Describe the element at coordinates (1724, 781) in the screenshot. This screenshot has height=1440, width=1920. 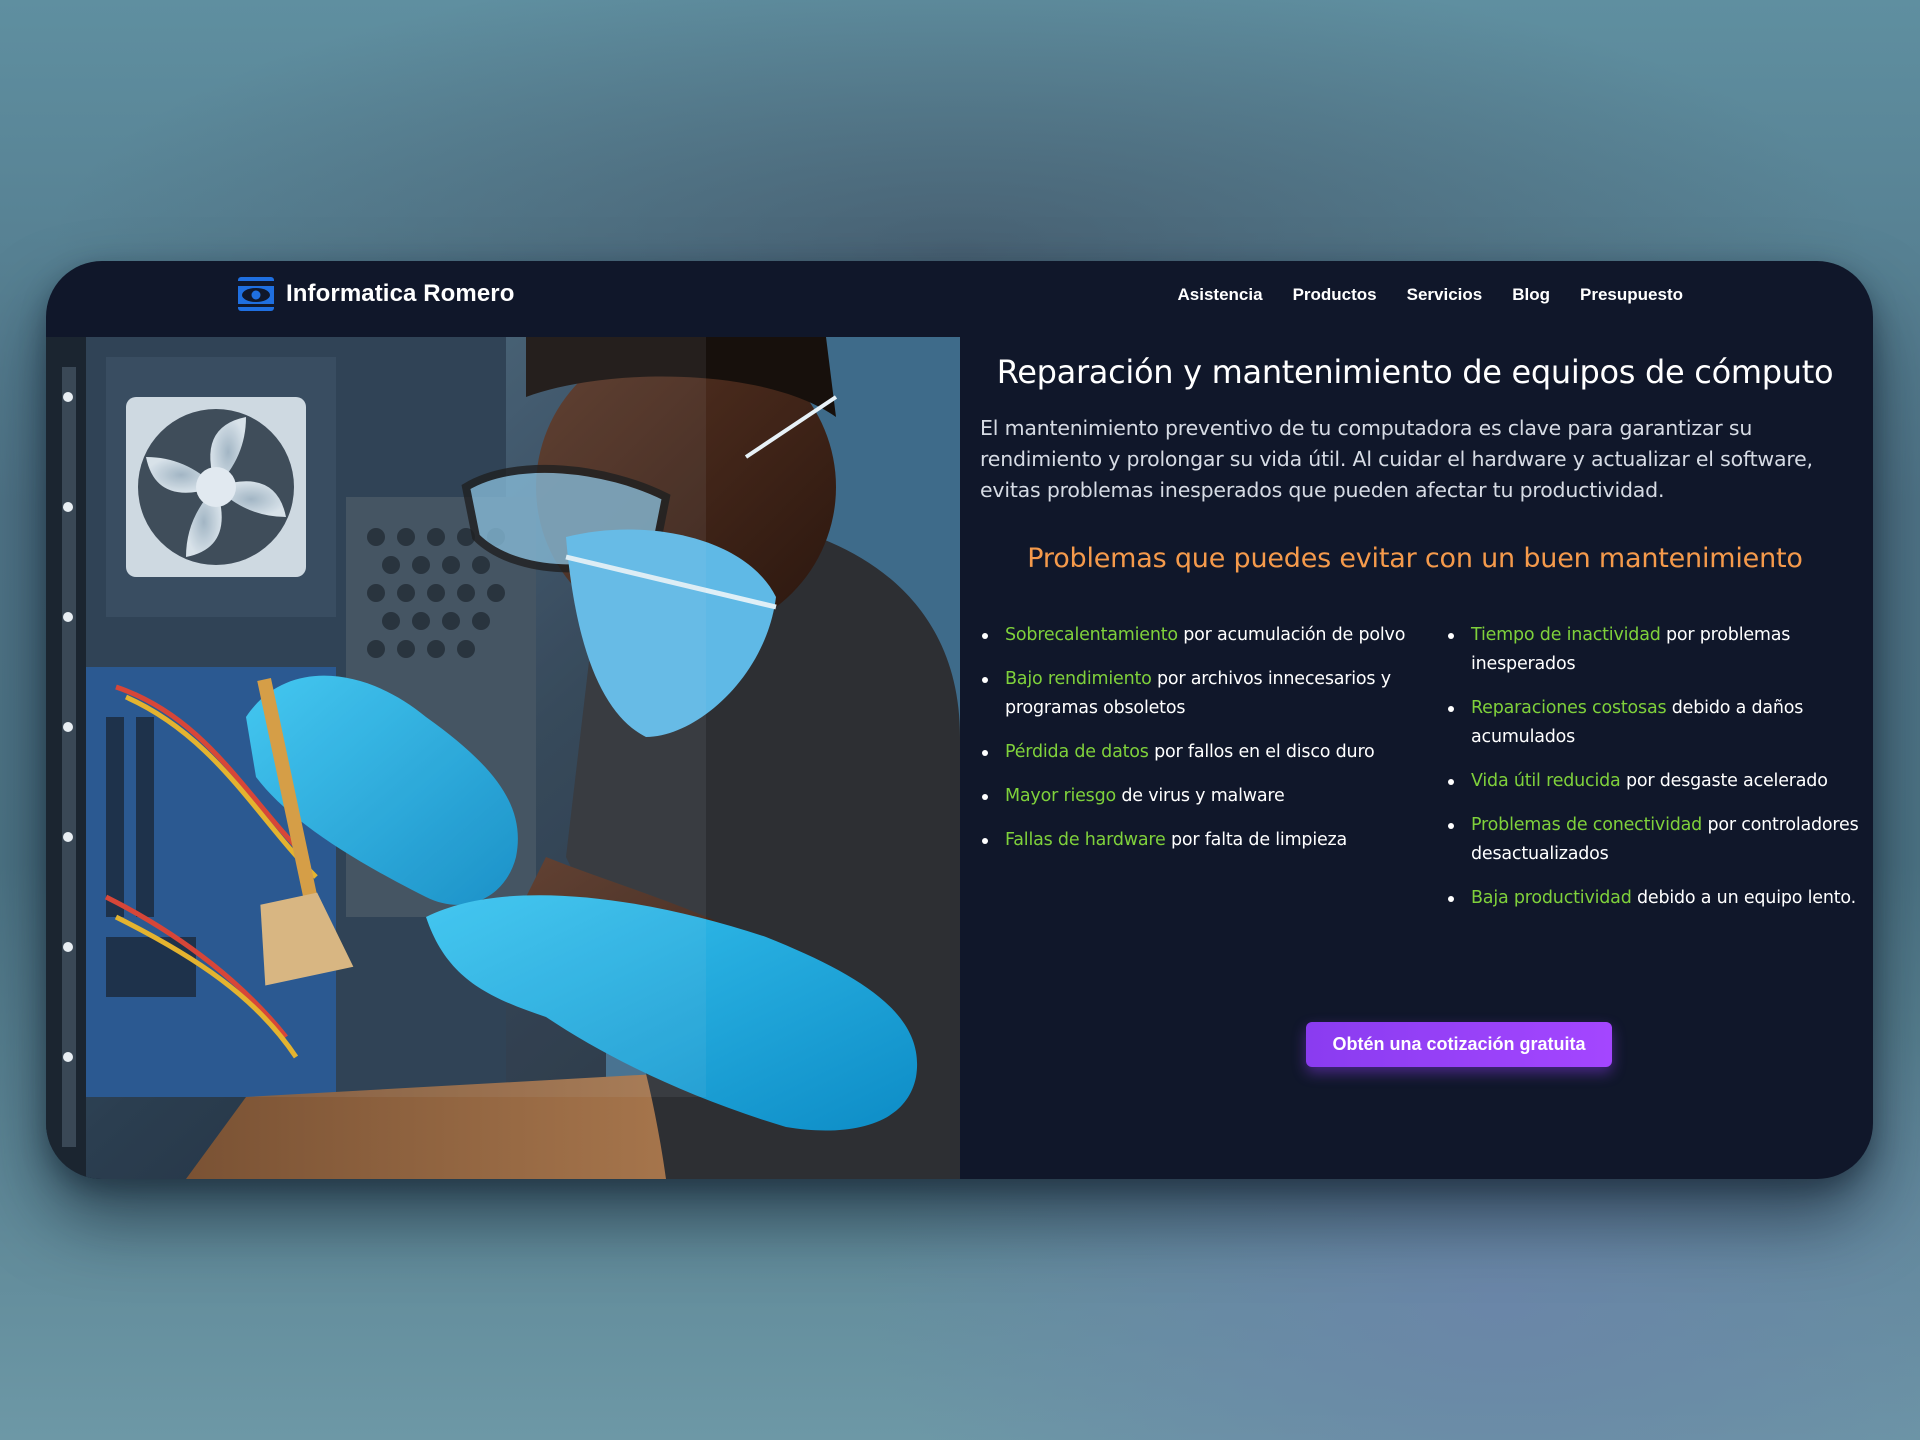
I see `problem-text: por desgaste acelerado` at that location.